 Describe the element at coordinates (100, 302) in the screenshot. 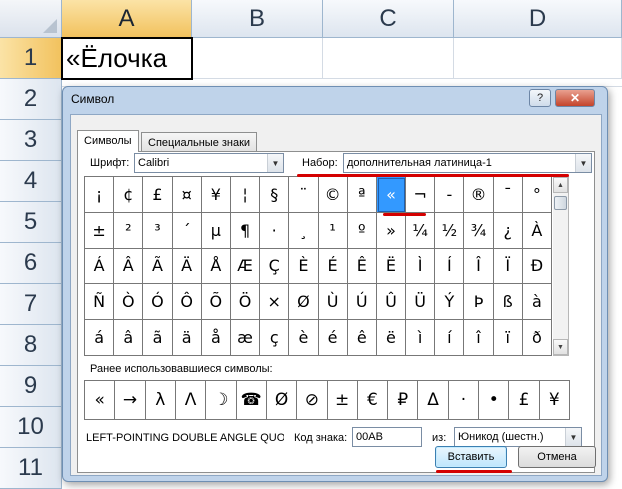

I see `symbol-cell: Ñ` at that location.